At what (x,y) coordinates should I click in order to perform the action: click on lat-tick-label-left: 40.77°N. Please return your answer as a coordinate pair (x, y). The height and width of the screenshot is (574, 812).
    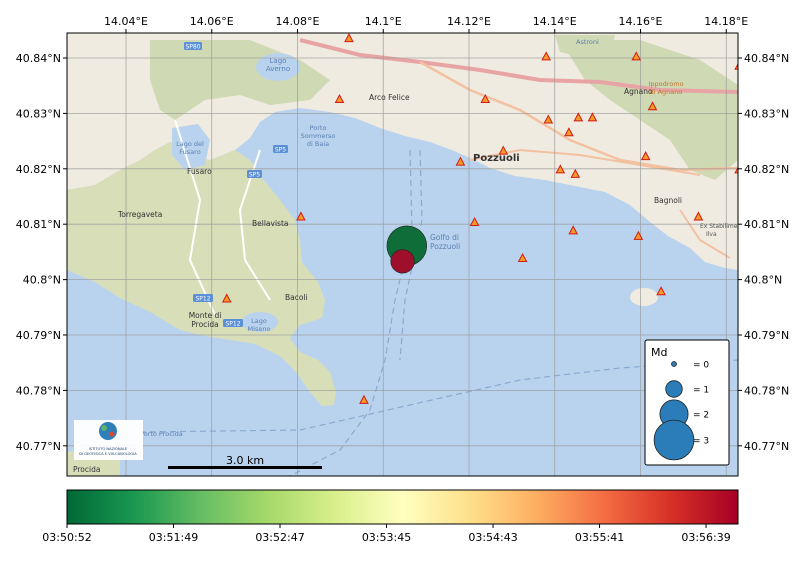
    Looking at the image, I should click on (38, 446).